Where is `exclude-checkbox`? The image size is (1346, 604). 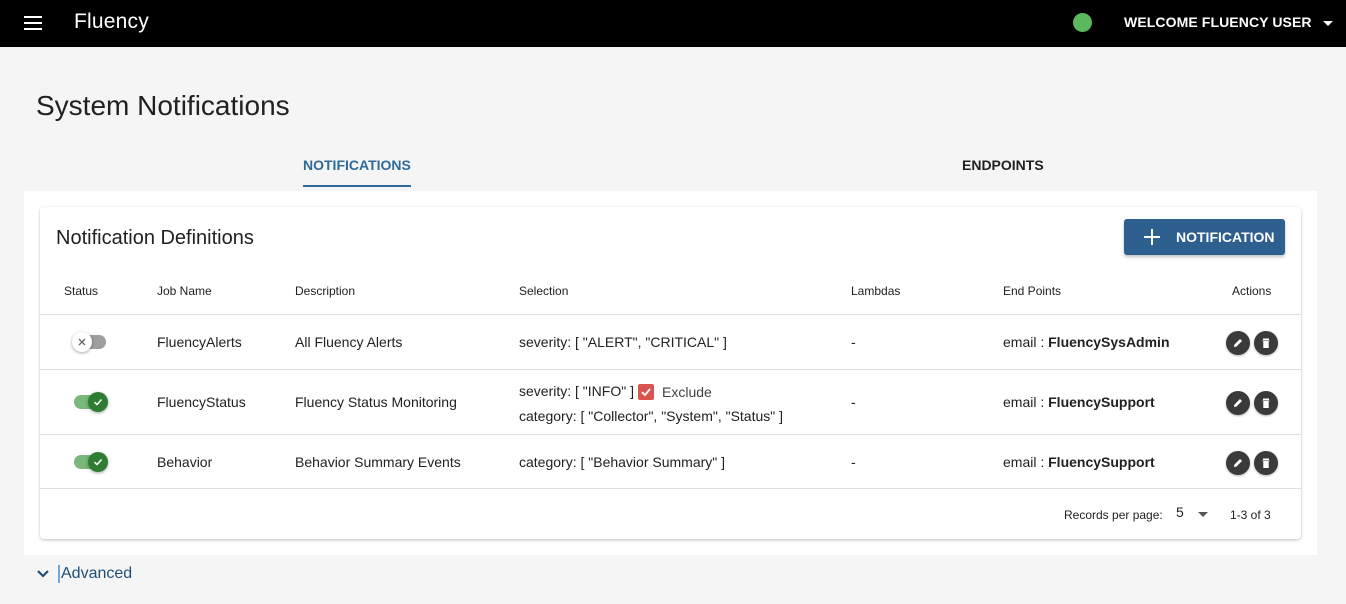 exclude-checkbox is located at coordinates (646, 392).